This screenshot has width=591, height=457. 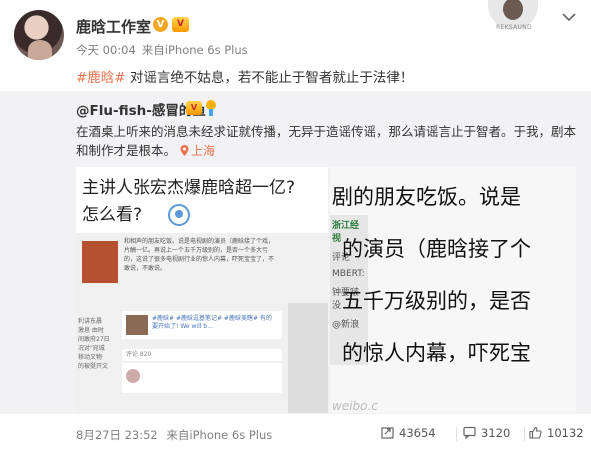 What do you see at coordinates (112, 215) in the screenshot?
I see `image-left-title-line2: 怎么看?` at bounding box center [112, 215].